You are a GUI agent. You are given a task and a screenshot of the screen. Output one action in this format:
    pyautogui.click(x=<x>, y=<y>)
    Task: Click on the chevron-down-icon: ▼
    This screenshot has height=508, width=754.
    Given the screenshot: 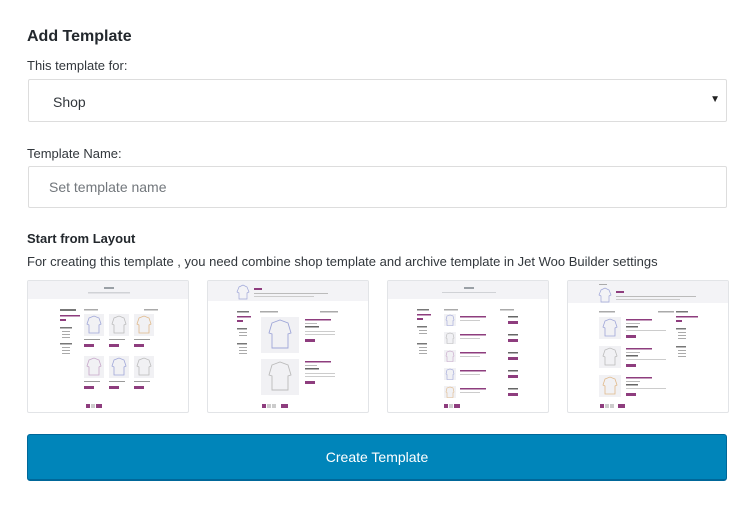 What is the action you would take?
    pyautogui.click(x=715, y=99)
    